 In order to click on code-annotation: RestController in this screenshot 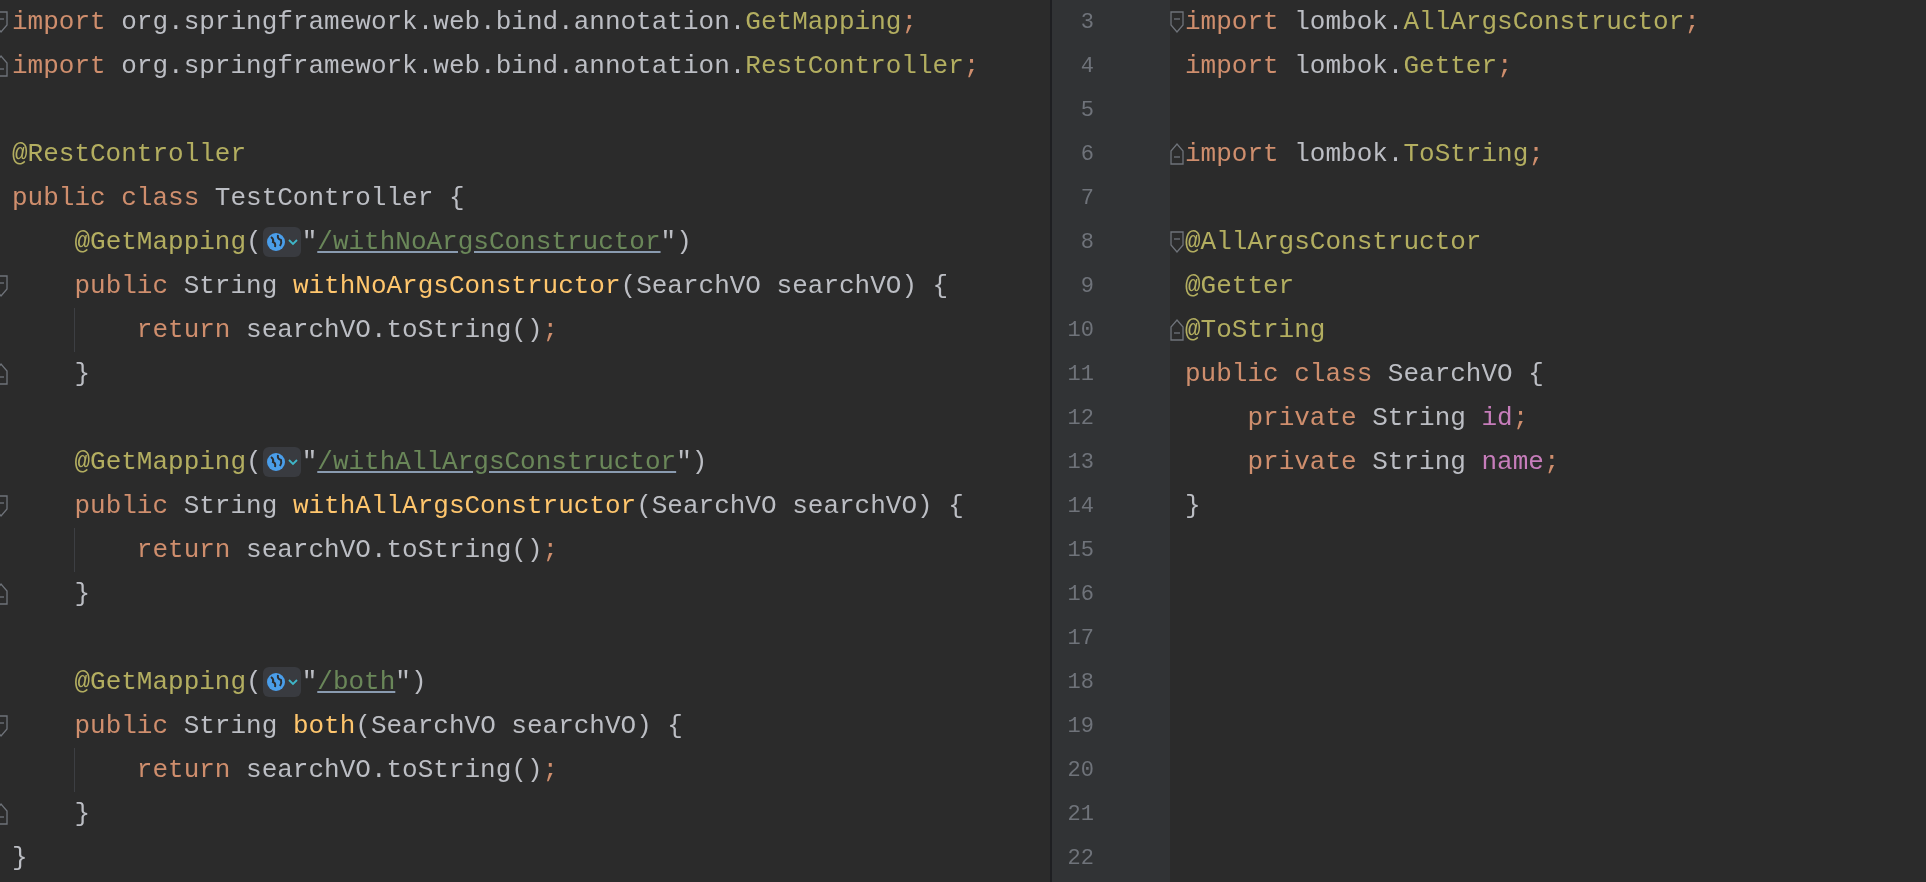, I will do `click(854, 66)`.